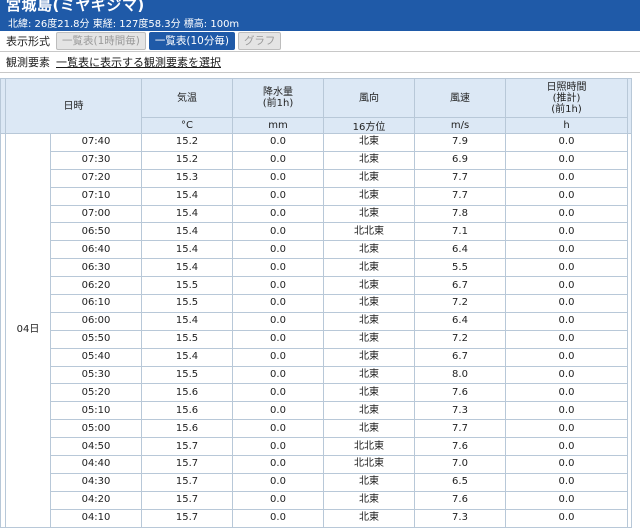 The width and height of the screenshot is (640, 528). I want to click on cell-4: 7.9, so click(460, 142).